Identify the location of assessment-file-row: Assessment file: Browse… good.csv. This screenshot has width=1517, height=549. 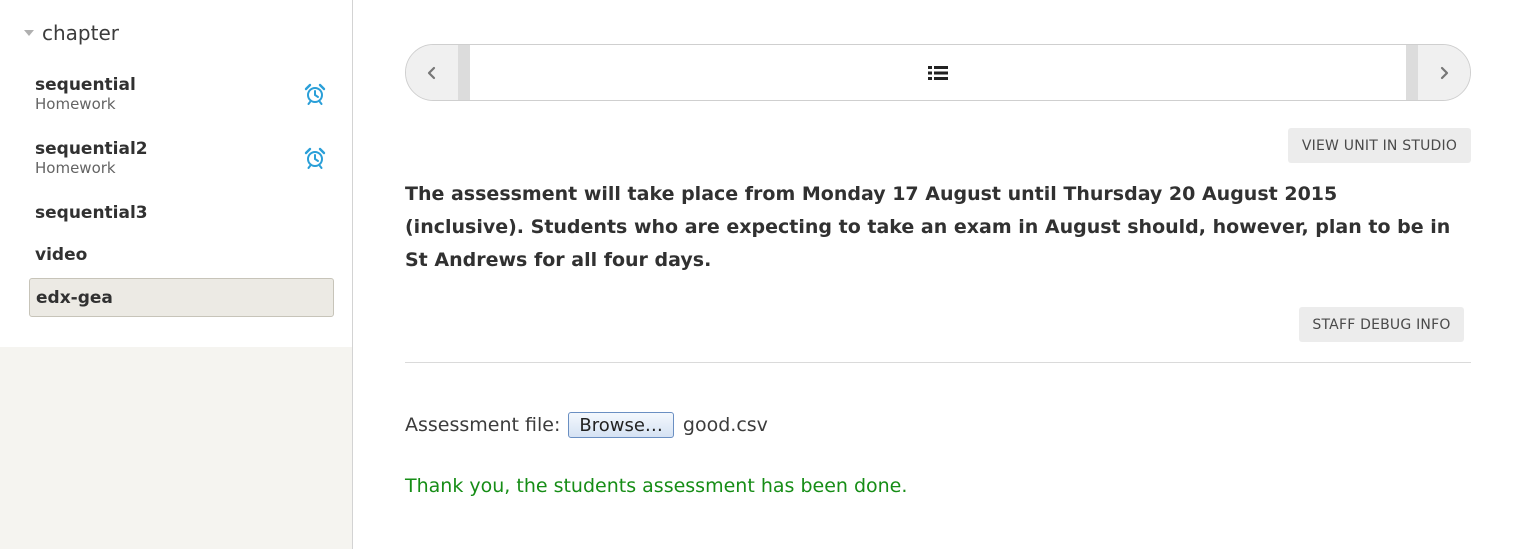
(586, 425).